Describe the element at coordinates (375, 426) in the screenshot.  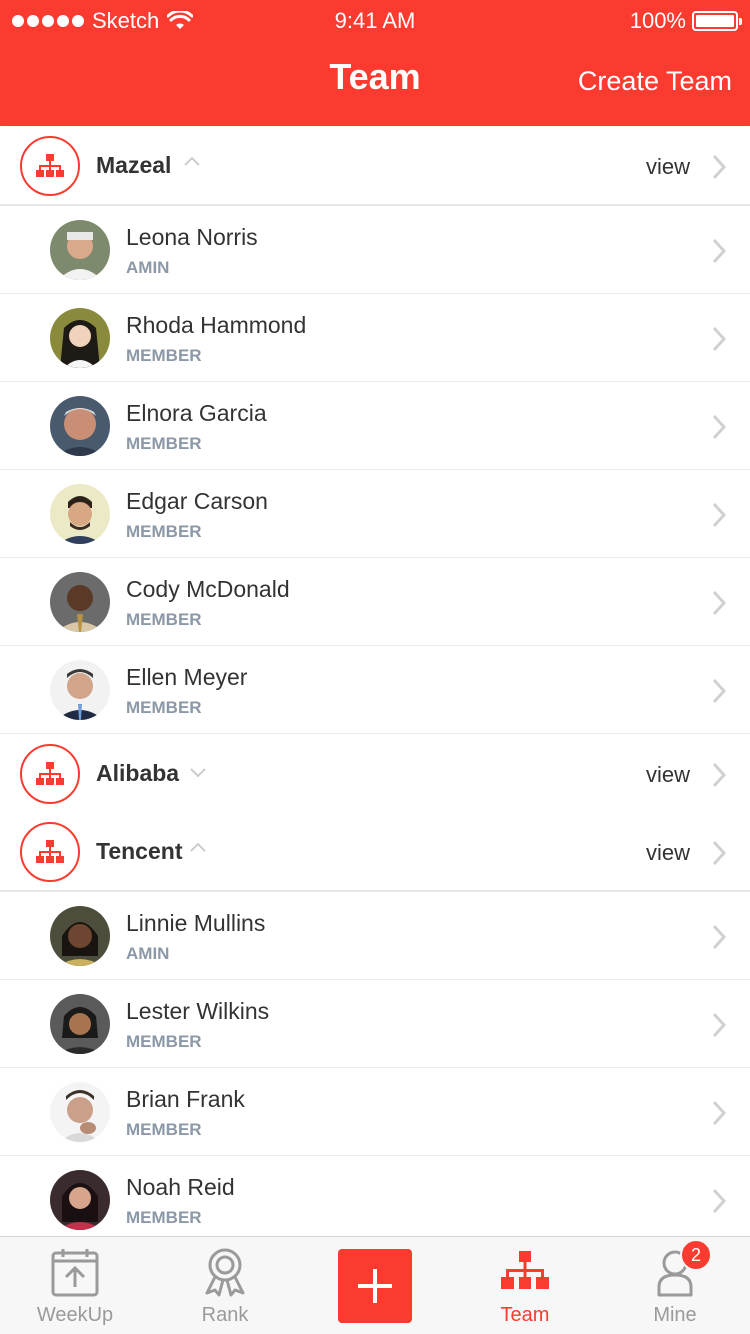
I see `member-row: Elnora Garcia MEMBER` at that location.